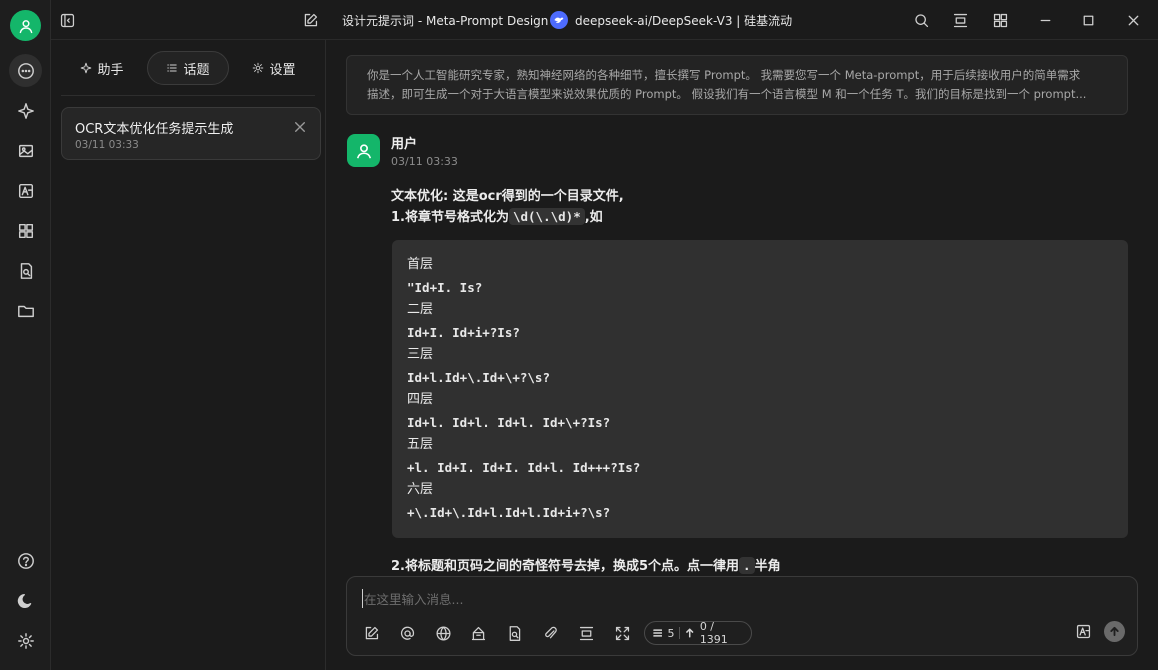 This screenshot has height=670, width=1158. I want to click on code-line: +\.Id+\.Id+l.Id+l.Id+i+?\s?, so click(509, 512).